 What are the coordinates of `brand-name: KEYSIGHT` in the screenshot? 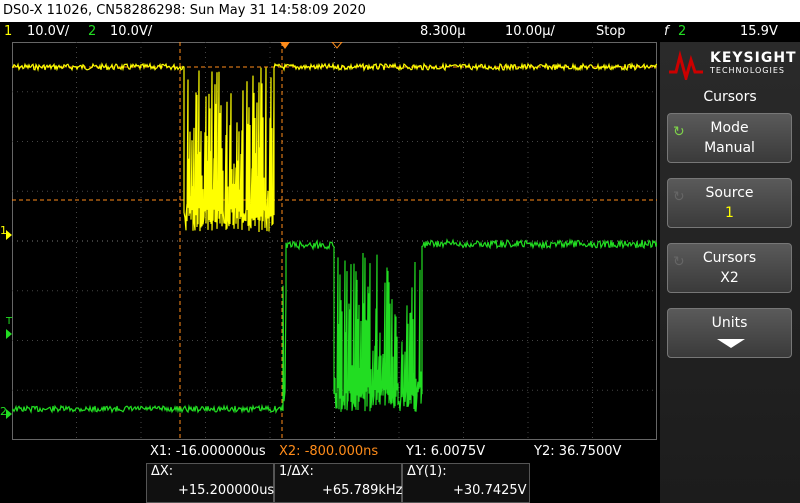 It's located at (753, 58).